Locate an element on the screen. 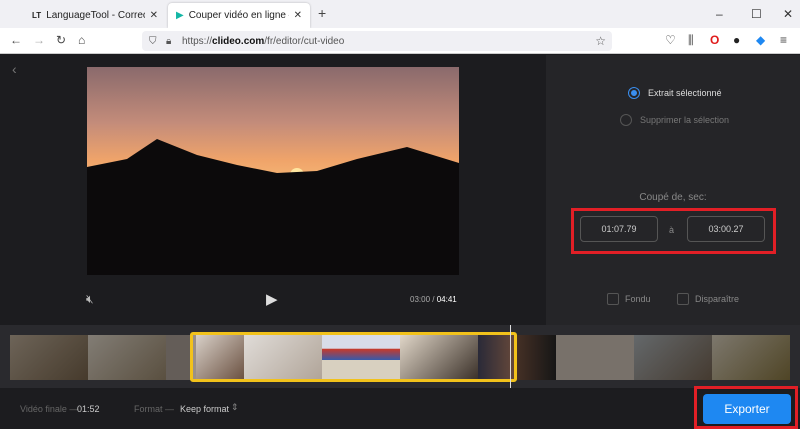  format-select: Keep format is located at coordinates (204, 409).